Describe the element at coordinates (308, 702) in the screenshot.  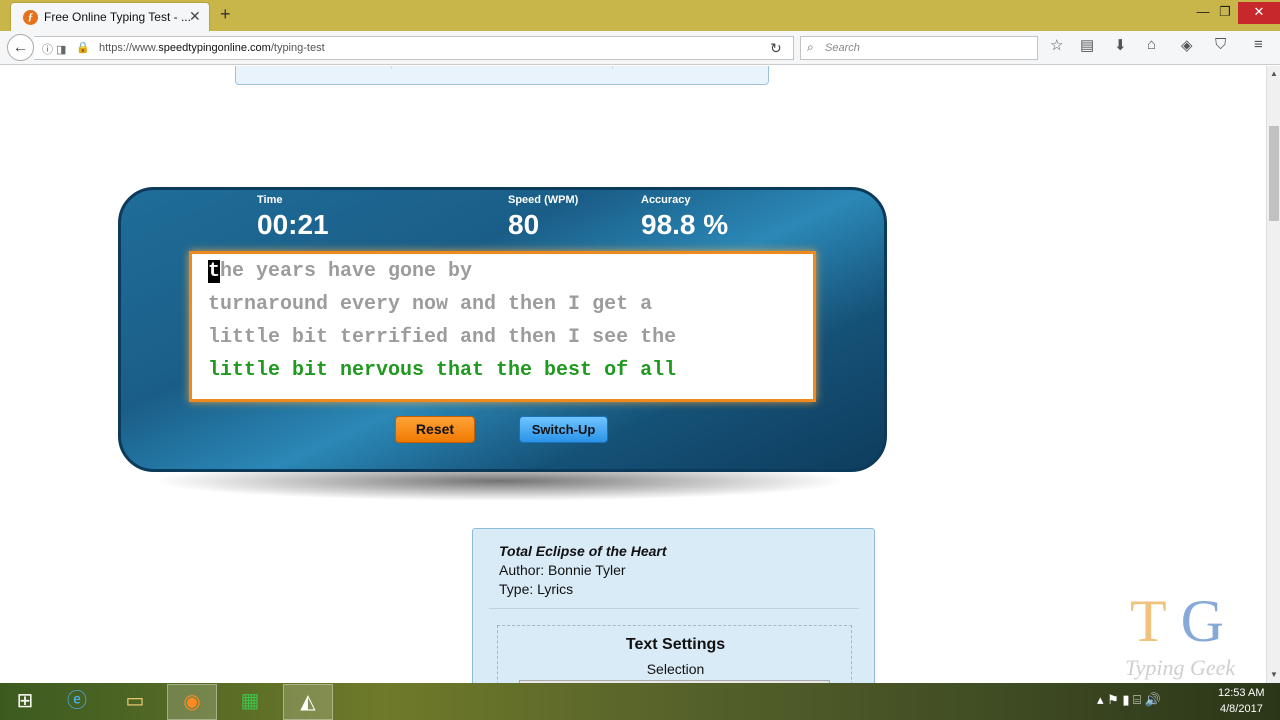
I see `app-icon: ◭` at that location.